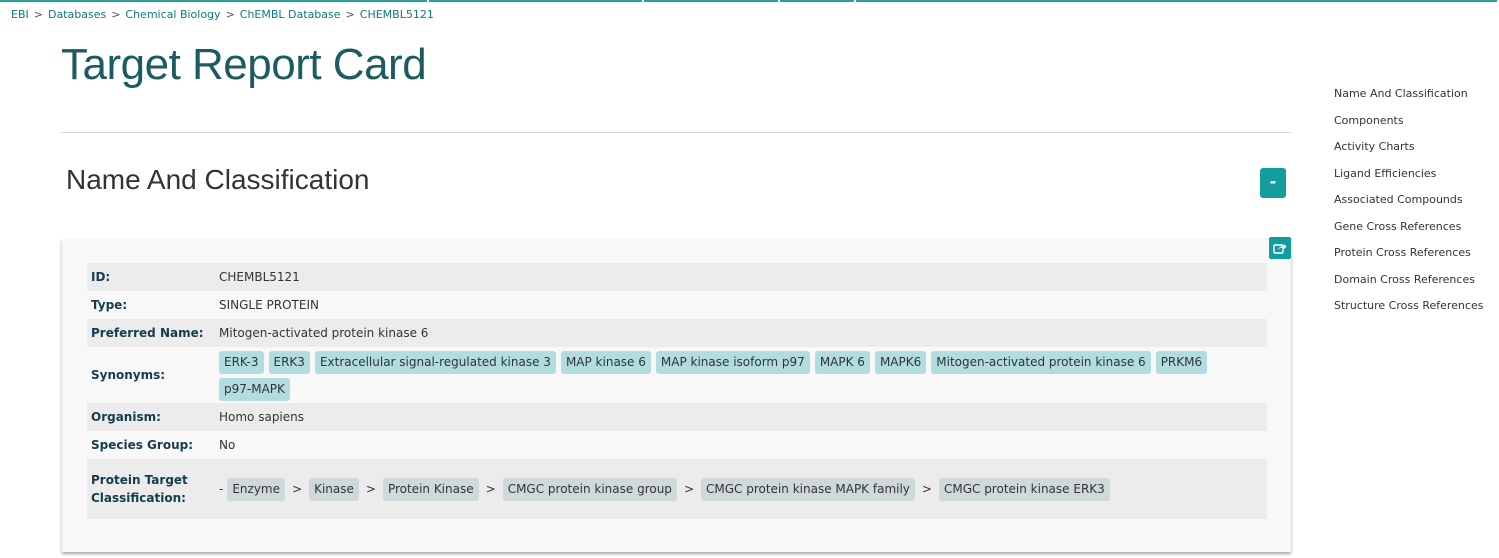  Describe the element at coordinates (153, 489) in the screenshot. I see `property-label: Protein Target Classification:` at that location.